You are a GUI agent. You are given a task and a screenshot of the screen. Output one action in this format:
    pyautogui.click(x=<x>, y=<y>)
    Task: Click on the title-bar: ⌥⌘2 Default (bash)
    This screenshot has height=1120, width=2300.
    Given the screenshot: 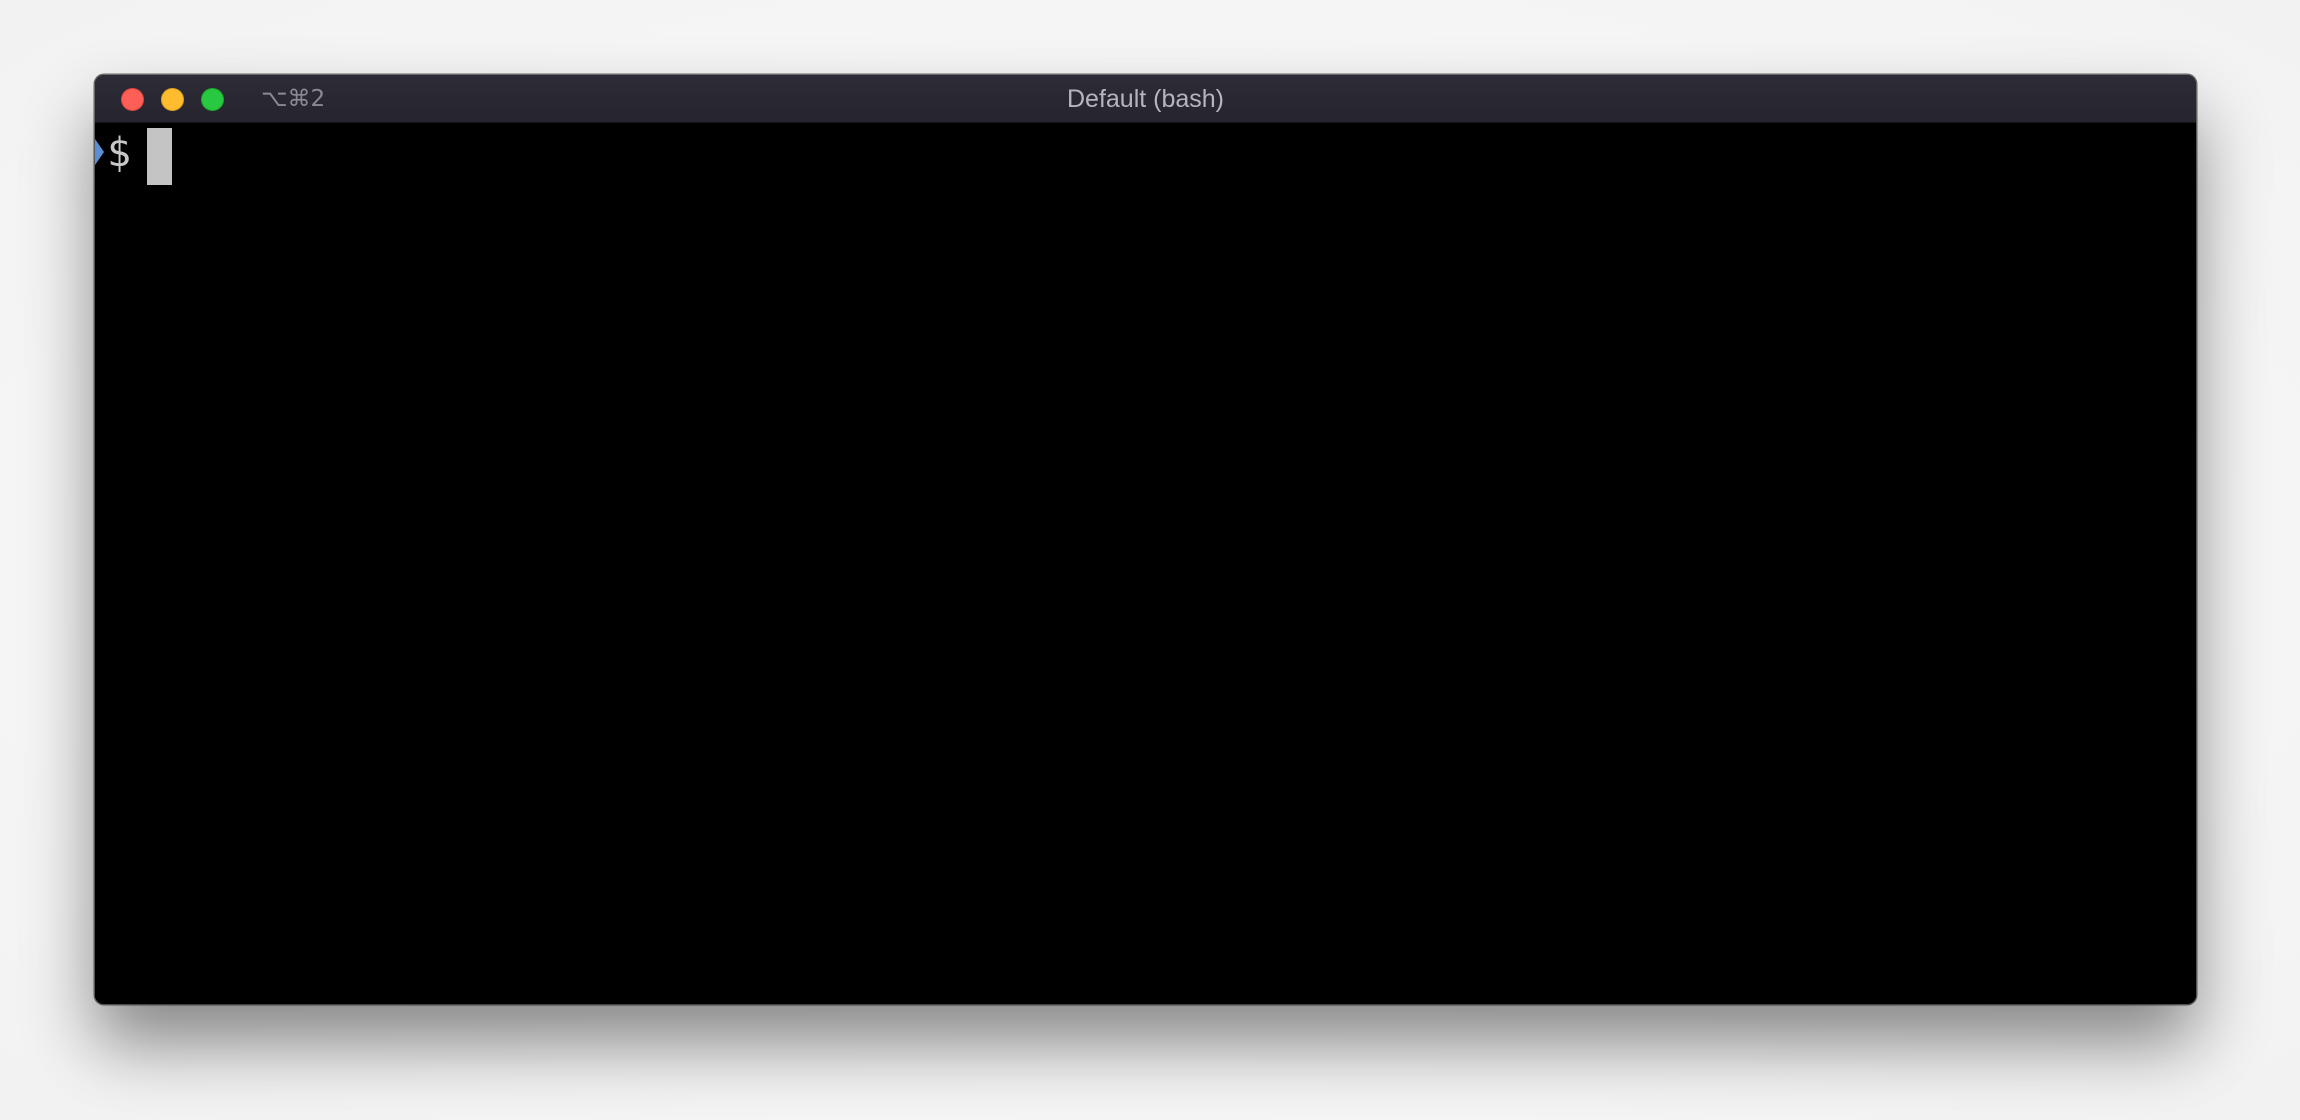 What is the action you would take?
    pyautogui.click(x=1145, y=99)
    